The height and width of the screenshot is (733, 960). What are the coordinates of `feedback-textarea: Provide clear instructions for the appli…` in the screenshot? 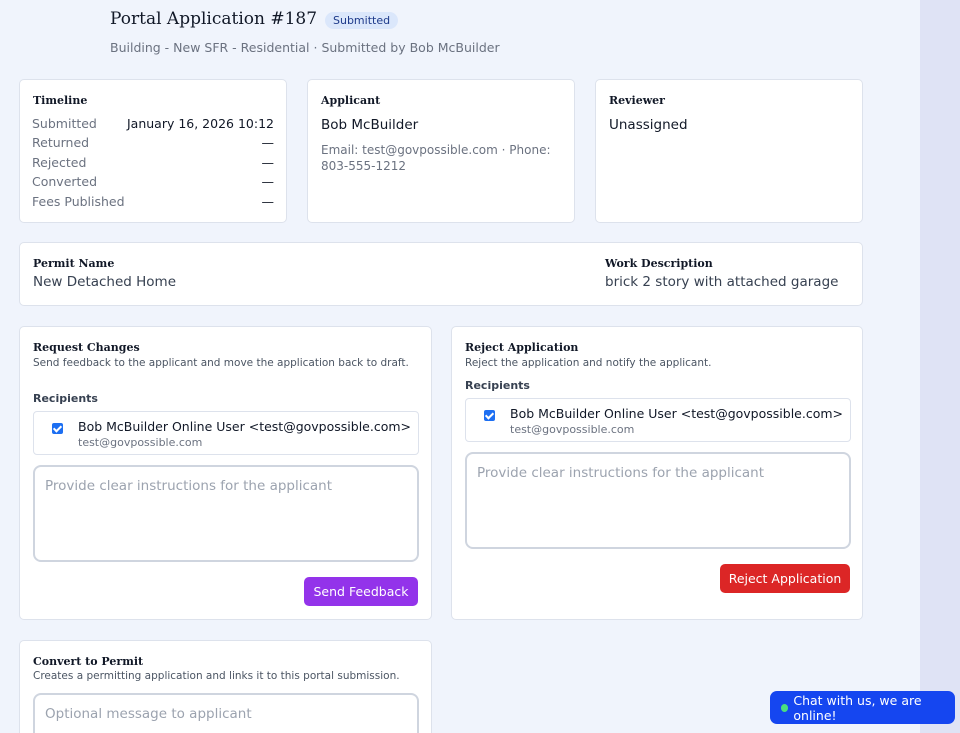 It's located at (226, 513).